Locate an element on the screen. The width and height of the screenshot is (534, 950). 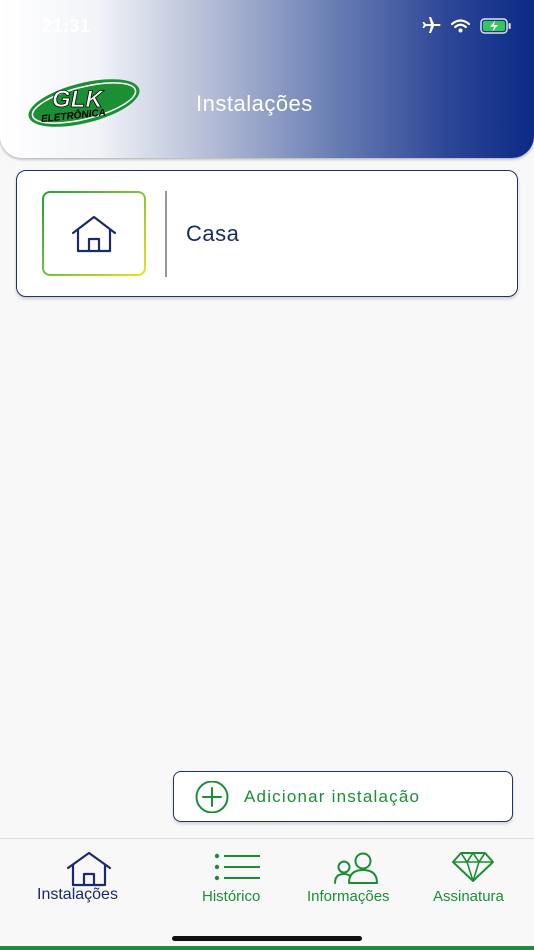
home-indicator is located at coordinates (267, 938).